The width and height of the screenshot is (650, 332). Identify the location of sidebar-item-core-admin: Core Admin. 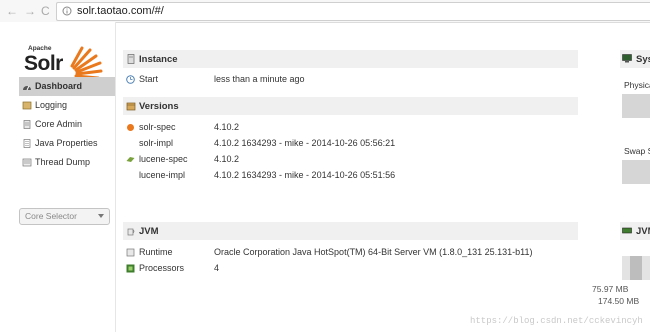
(67, 124).